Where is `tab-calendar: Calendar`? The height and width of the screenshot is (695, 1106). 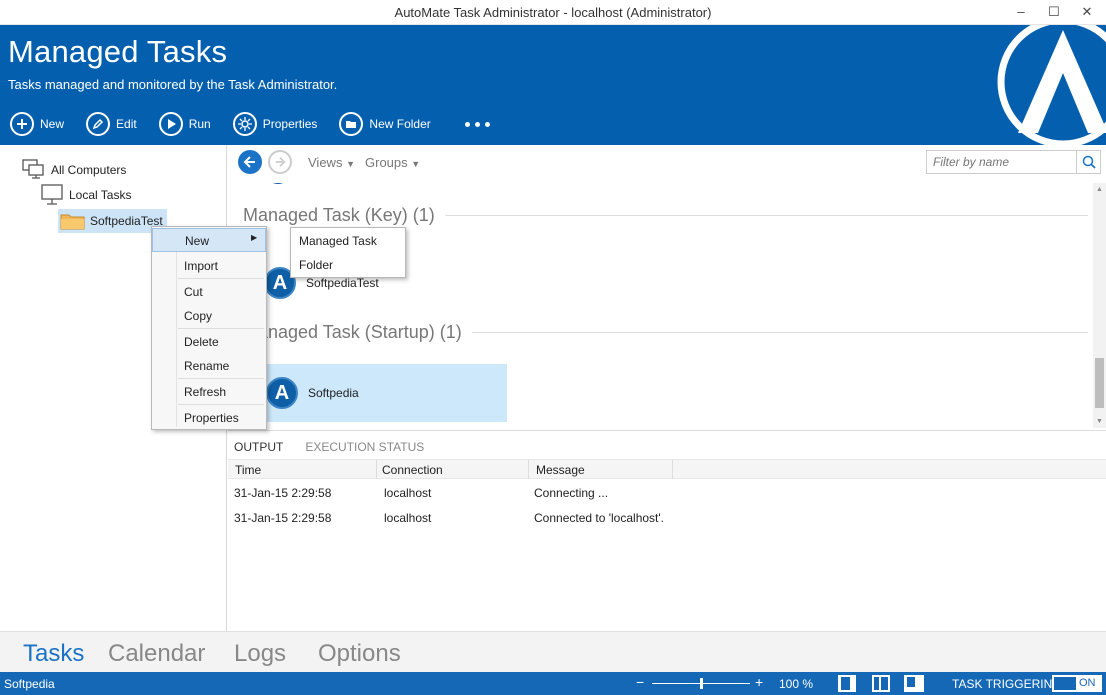 tab-calendar: Calendar is located at coordinates (156, 654).